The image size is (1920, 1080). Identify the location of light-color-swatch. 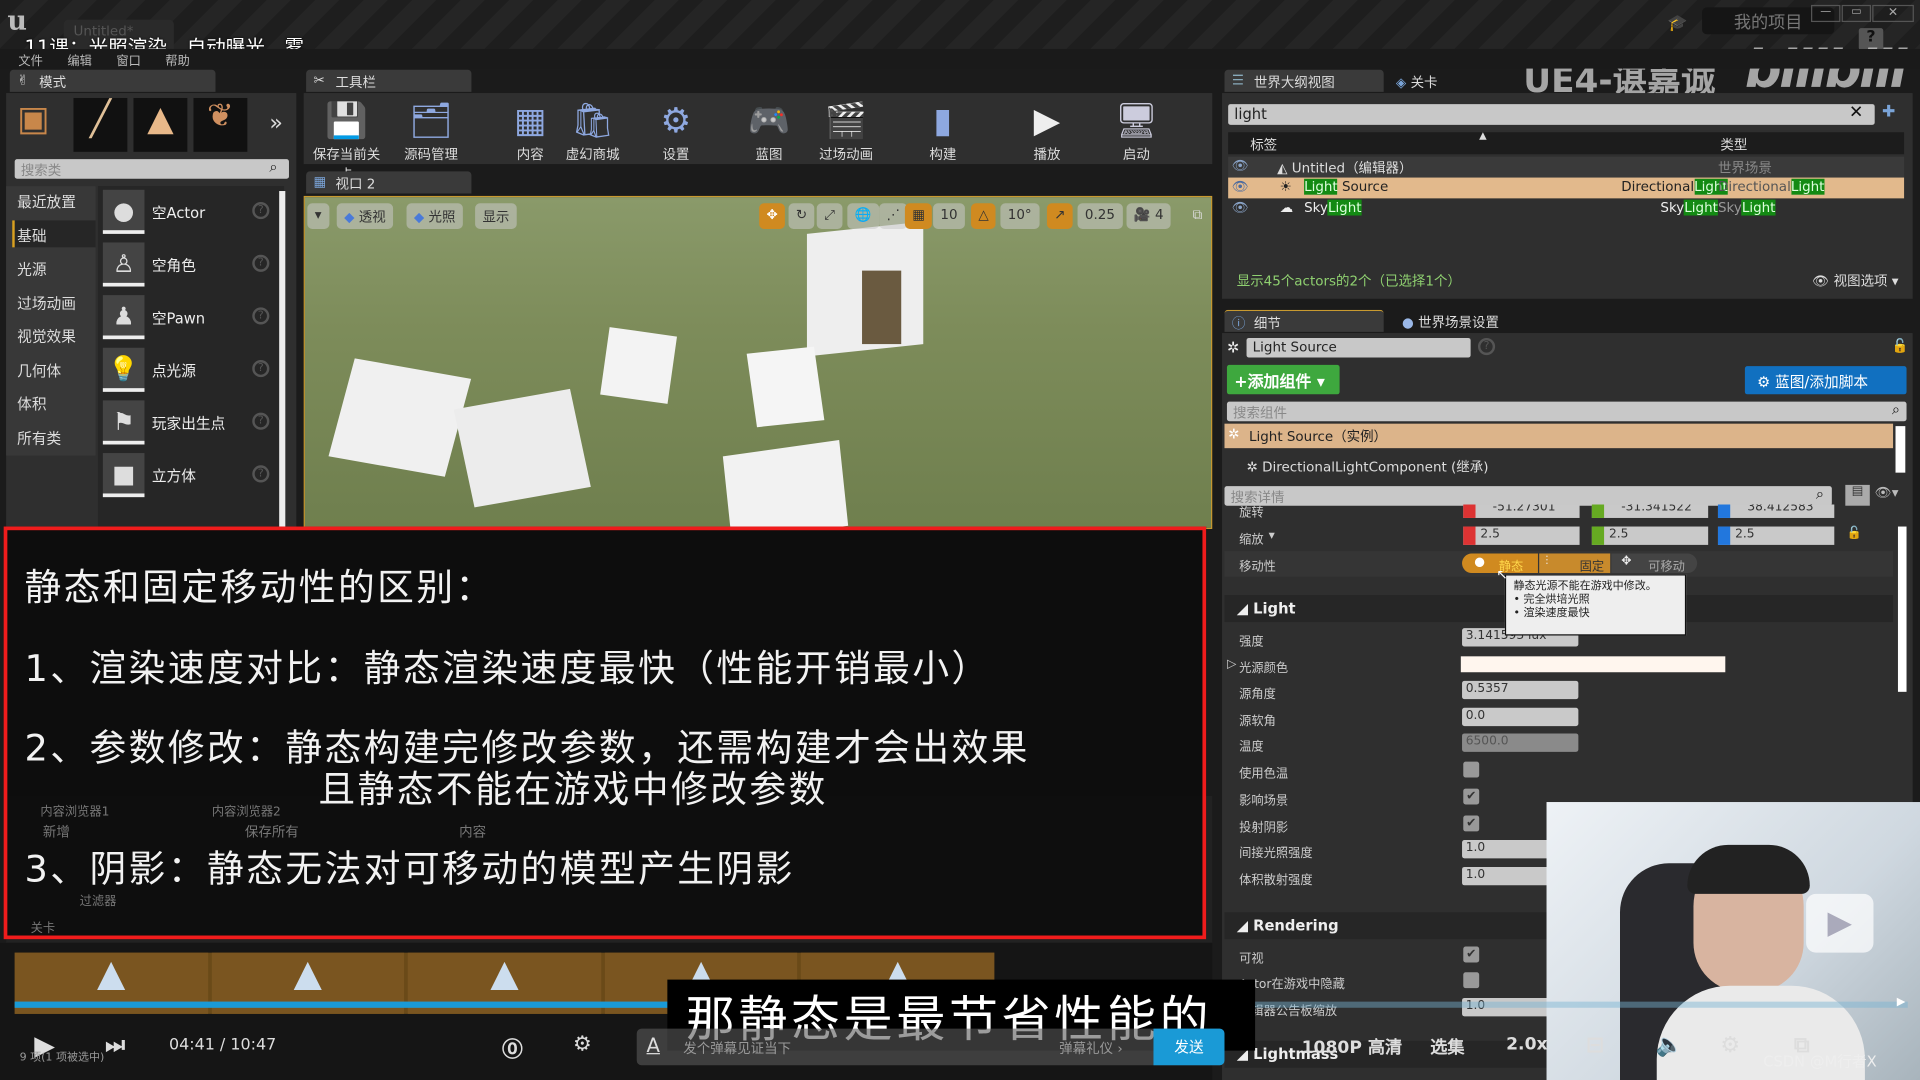
(1593, 664).